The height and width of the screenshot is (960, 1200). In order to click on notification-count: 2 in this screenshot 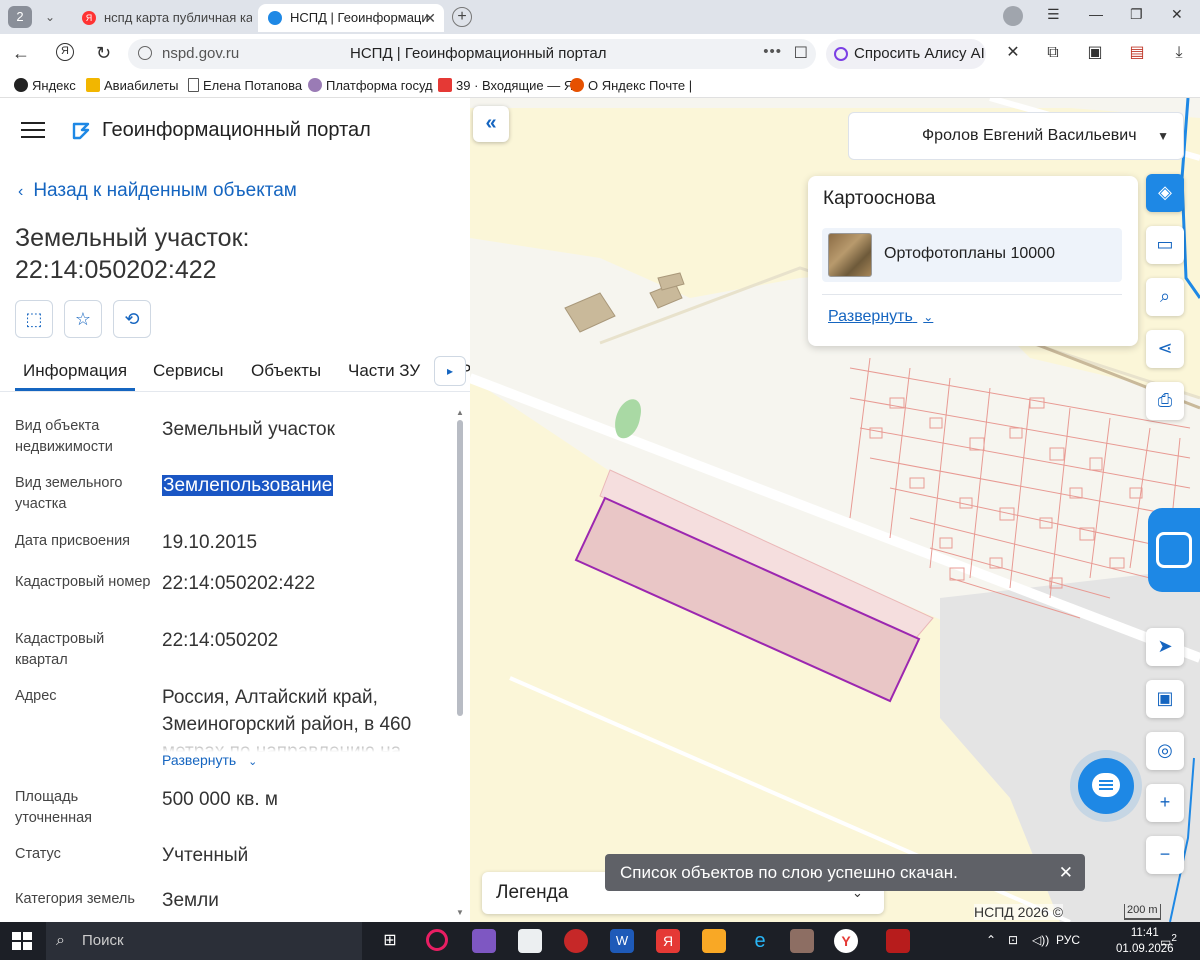, I will do `click(1174, 938)`.